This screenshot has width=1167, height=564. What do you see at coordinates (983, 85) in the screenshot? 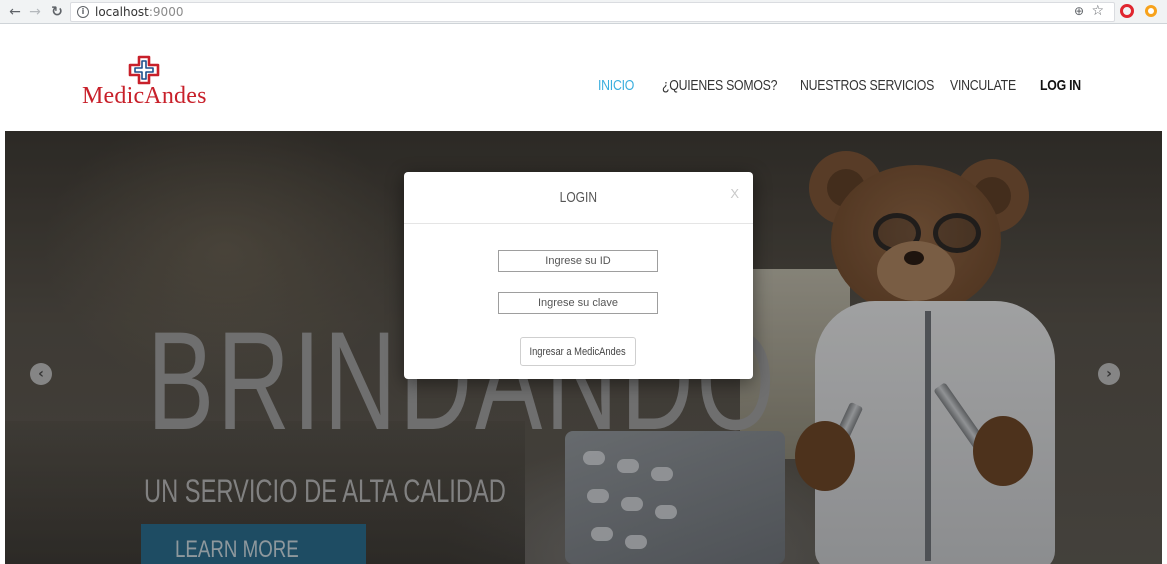
I see `nav-item-vinculate: VINCULATE` at bounding box center [983, 85].